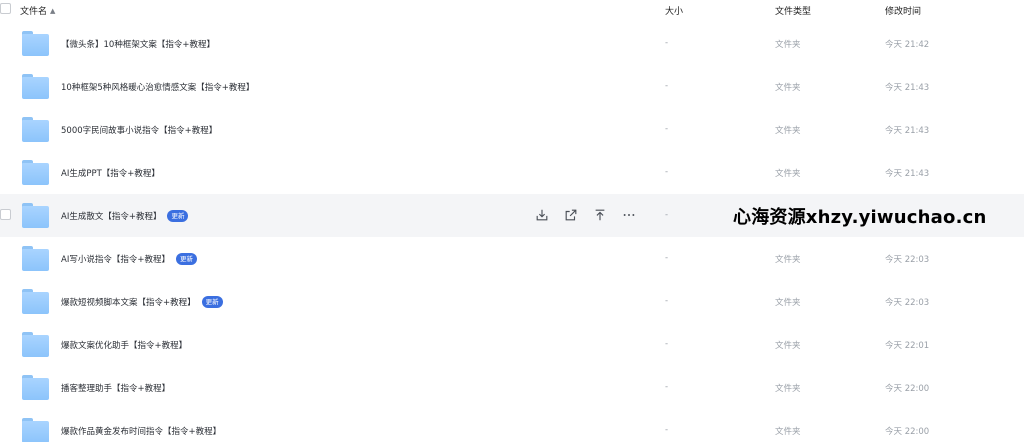 The width and height of the screenshot is (1024, 442). What do you see at coordinates (512, 129) in the screenshot?
I see `table-row: 5000字民间故事小说指令【指令+教程】 - 文件夹 今天 21:43` at bounding box center [512, 129].